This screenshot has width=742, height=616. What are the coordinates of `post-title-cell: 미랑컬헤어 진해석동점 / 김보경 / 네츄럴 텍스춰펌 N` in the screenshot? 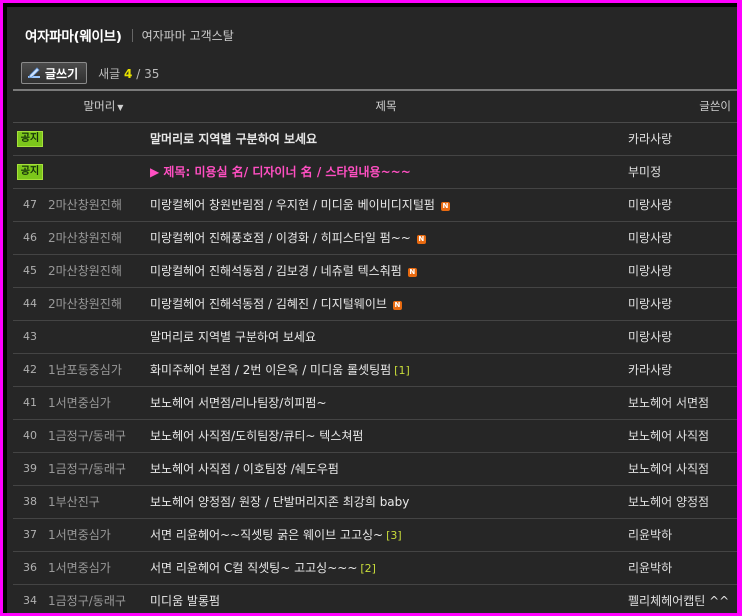 It's located at (386, 270).